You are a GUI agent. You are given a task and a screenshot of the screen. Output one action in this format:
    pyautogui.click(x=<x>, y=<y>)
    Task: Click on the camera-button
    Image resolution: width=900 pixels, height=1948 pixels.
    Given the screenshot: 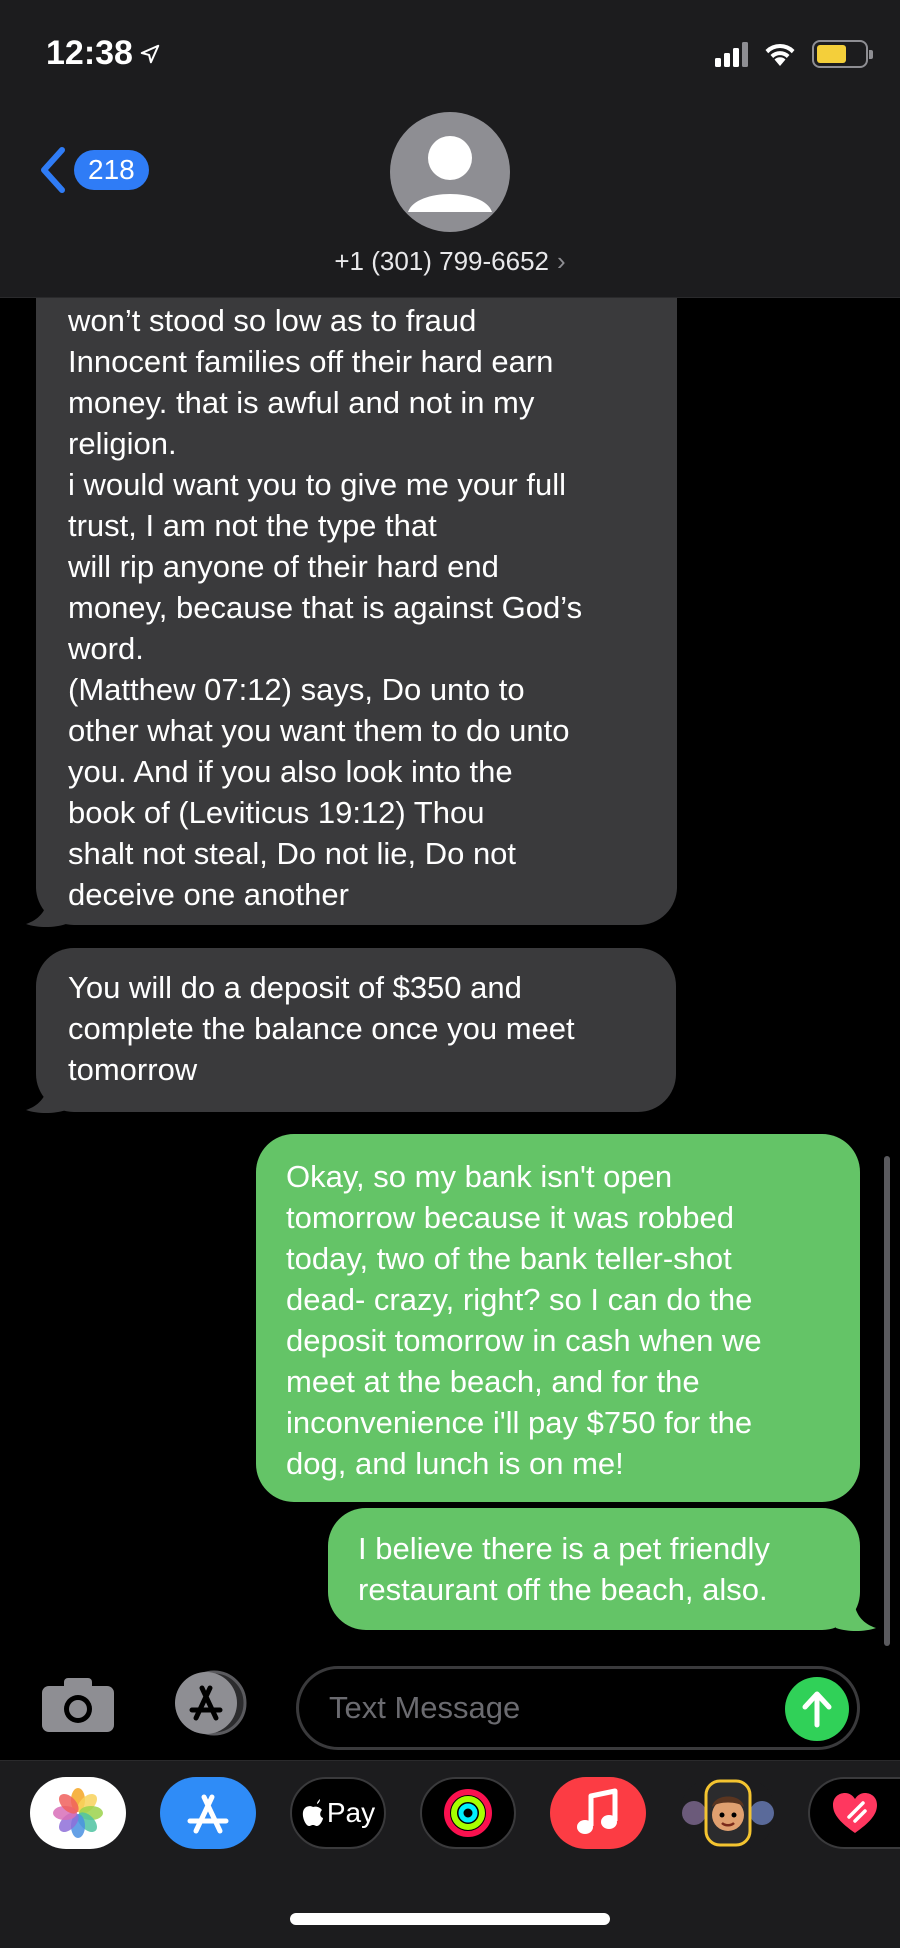 What is the action you would take?
    pyautogui.click(x=78, y=1704)
    